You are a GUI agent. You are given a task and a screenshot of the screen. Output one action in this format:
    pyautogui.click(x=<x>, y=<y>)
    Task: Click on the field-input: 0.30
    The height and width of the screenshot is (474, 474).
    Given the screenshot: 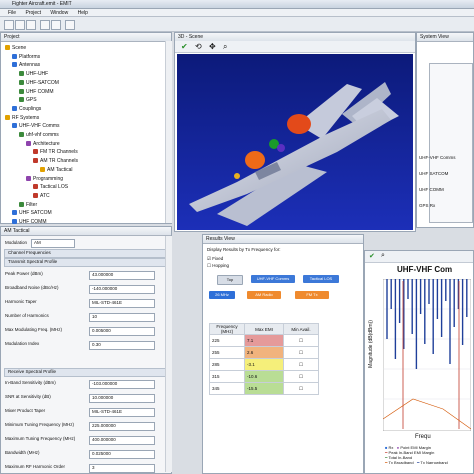 What is the action you would take?
    pyautogui.click(x=122, y=345)
    